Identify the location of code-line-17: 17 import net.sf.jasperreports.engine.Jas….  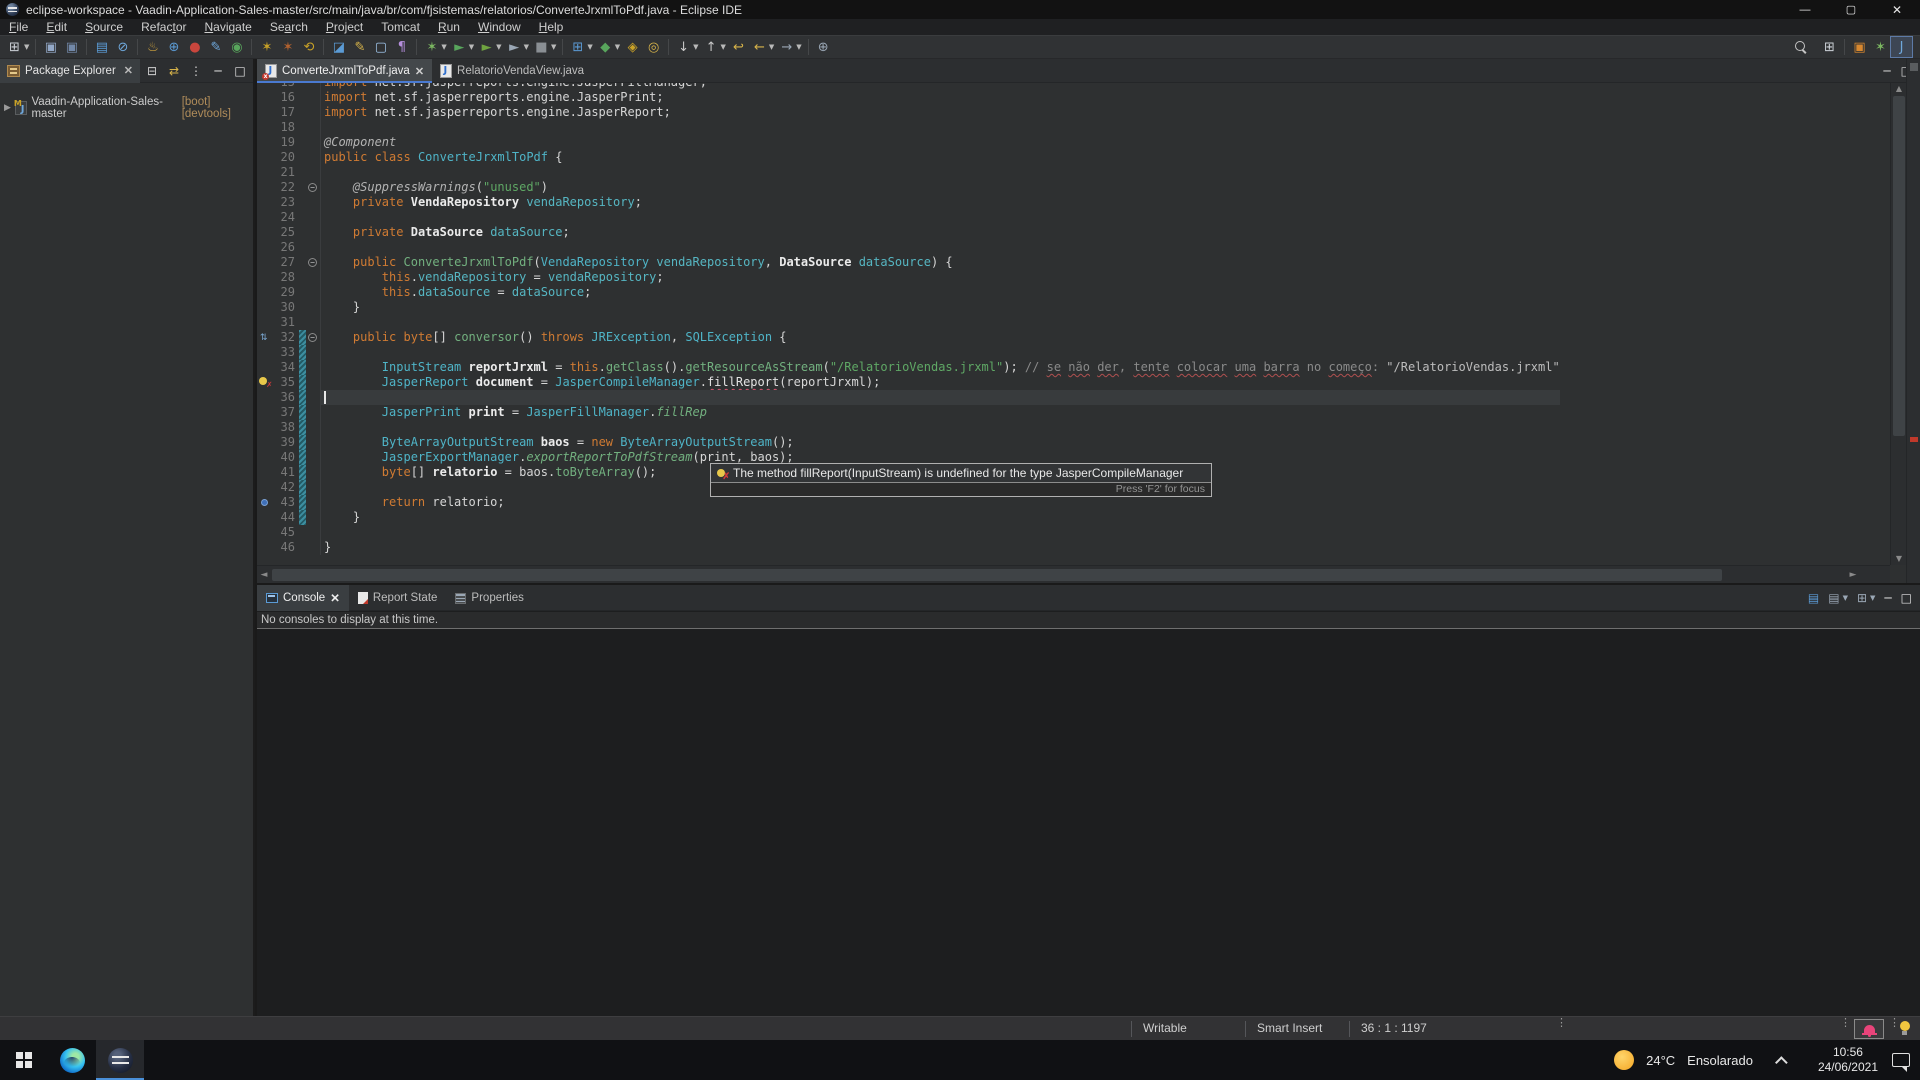
(908, 112).